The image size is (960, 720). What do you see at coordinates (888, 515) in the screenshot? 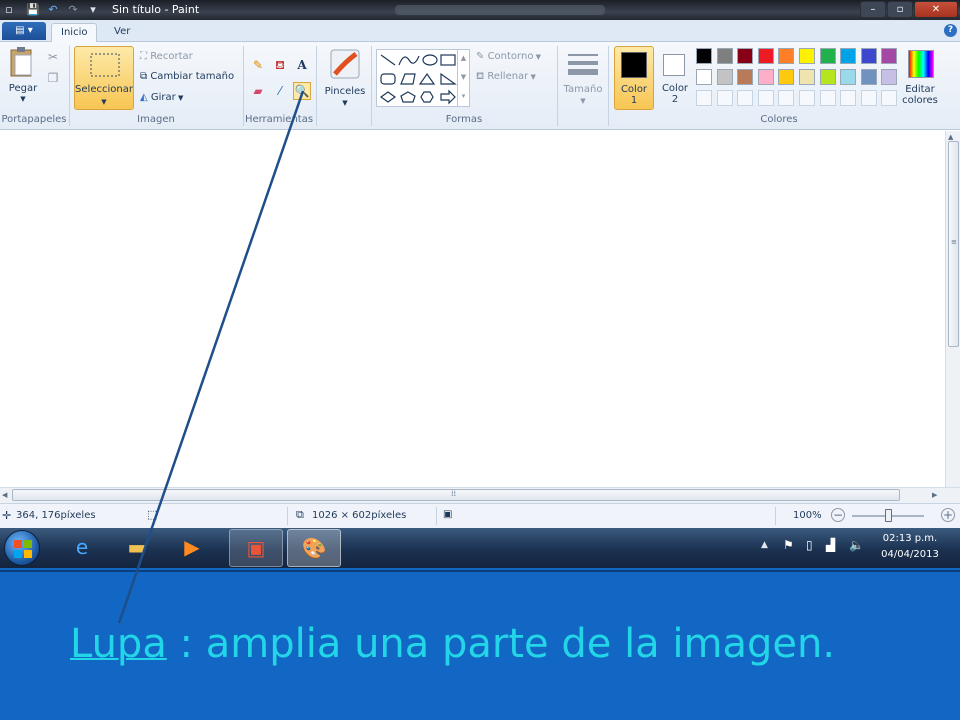
I see `zoom-slider-thumb` at bounding box center [888, 515].